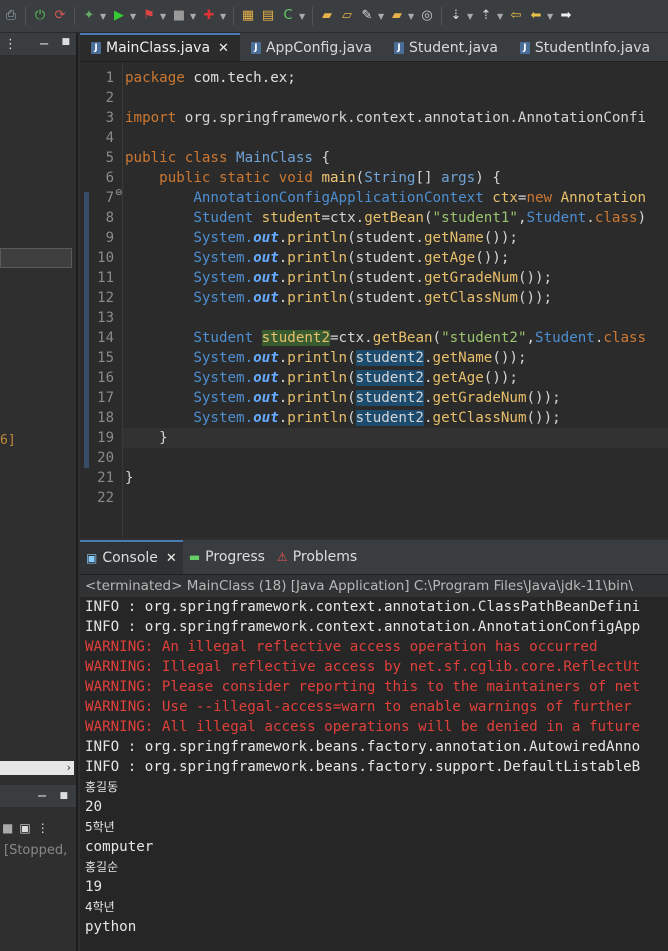  Describe the element at coordinates (486, 16) in the screenshot. I see `prev-annotation-icon: ⇡` at that location.